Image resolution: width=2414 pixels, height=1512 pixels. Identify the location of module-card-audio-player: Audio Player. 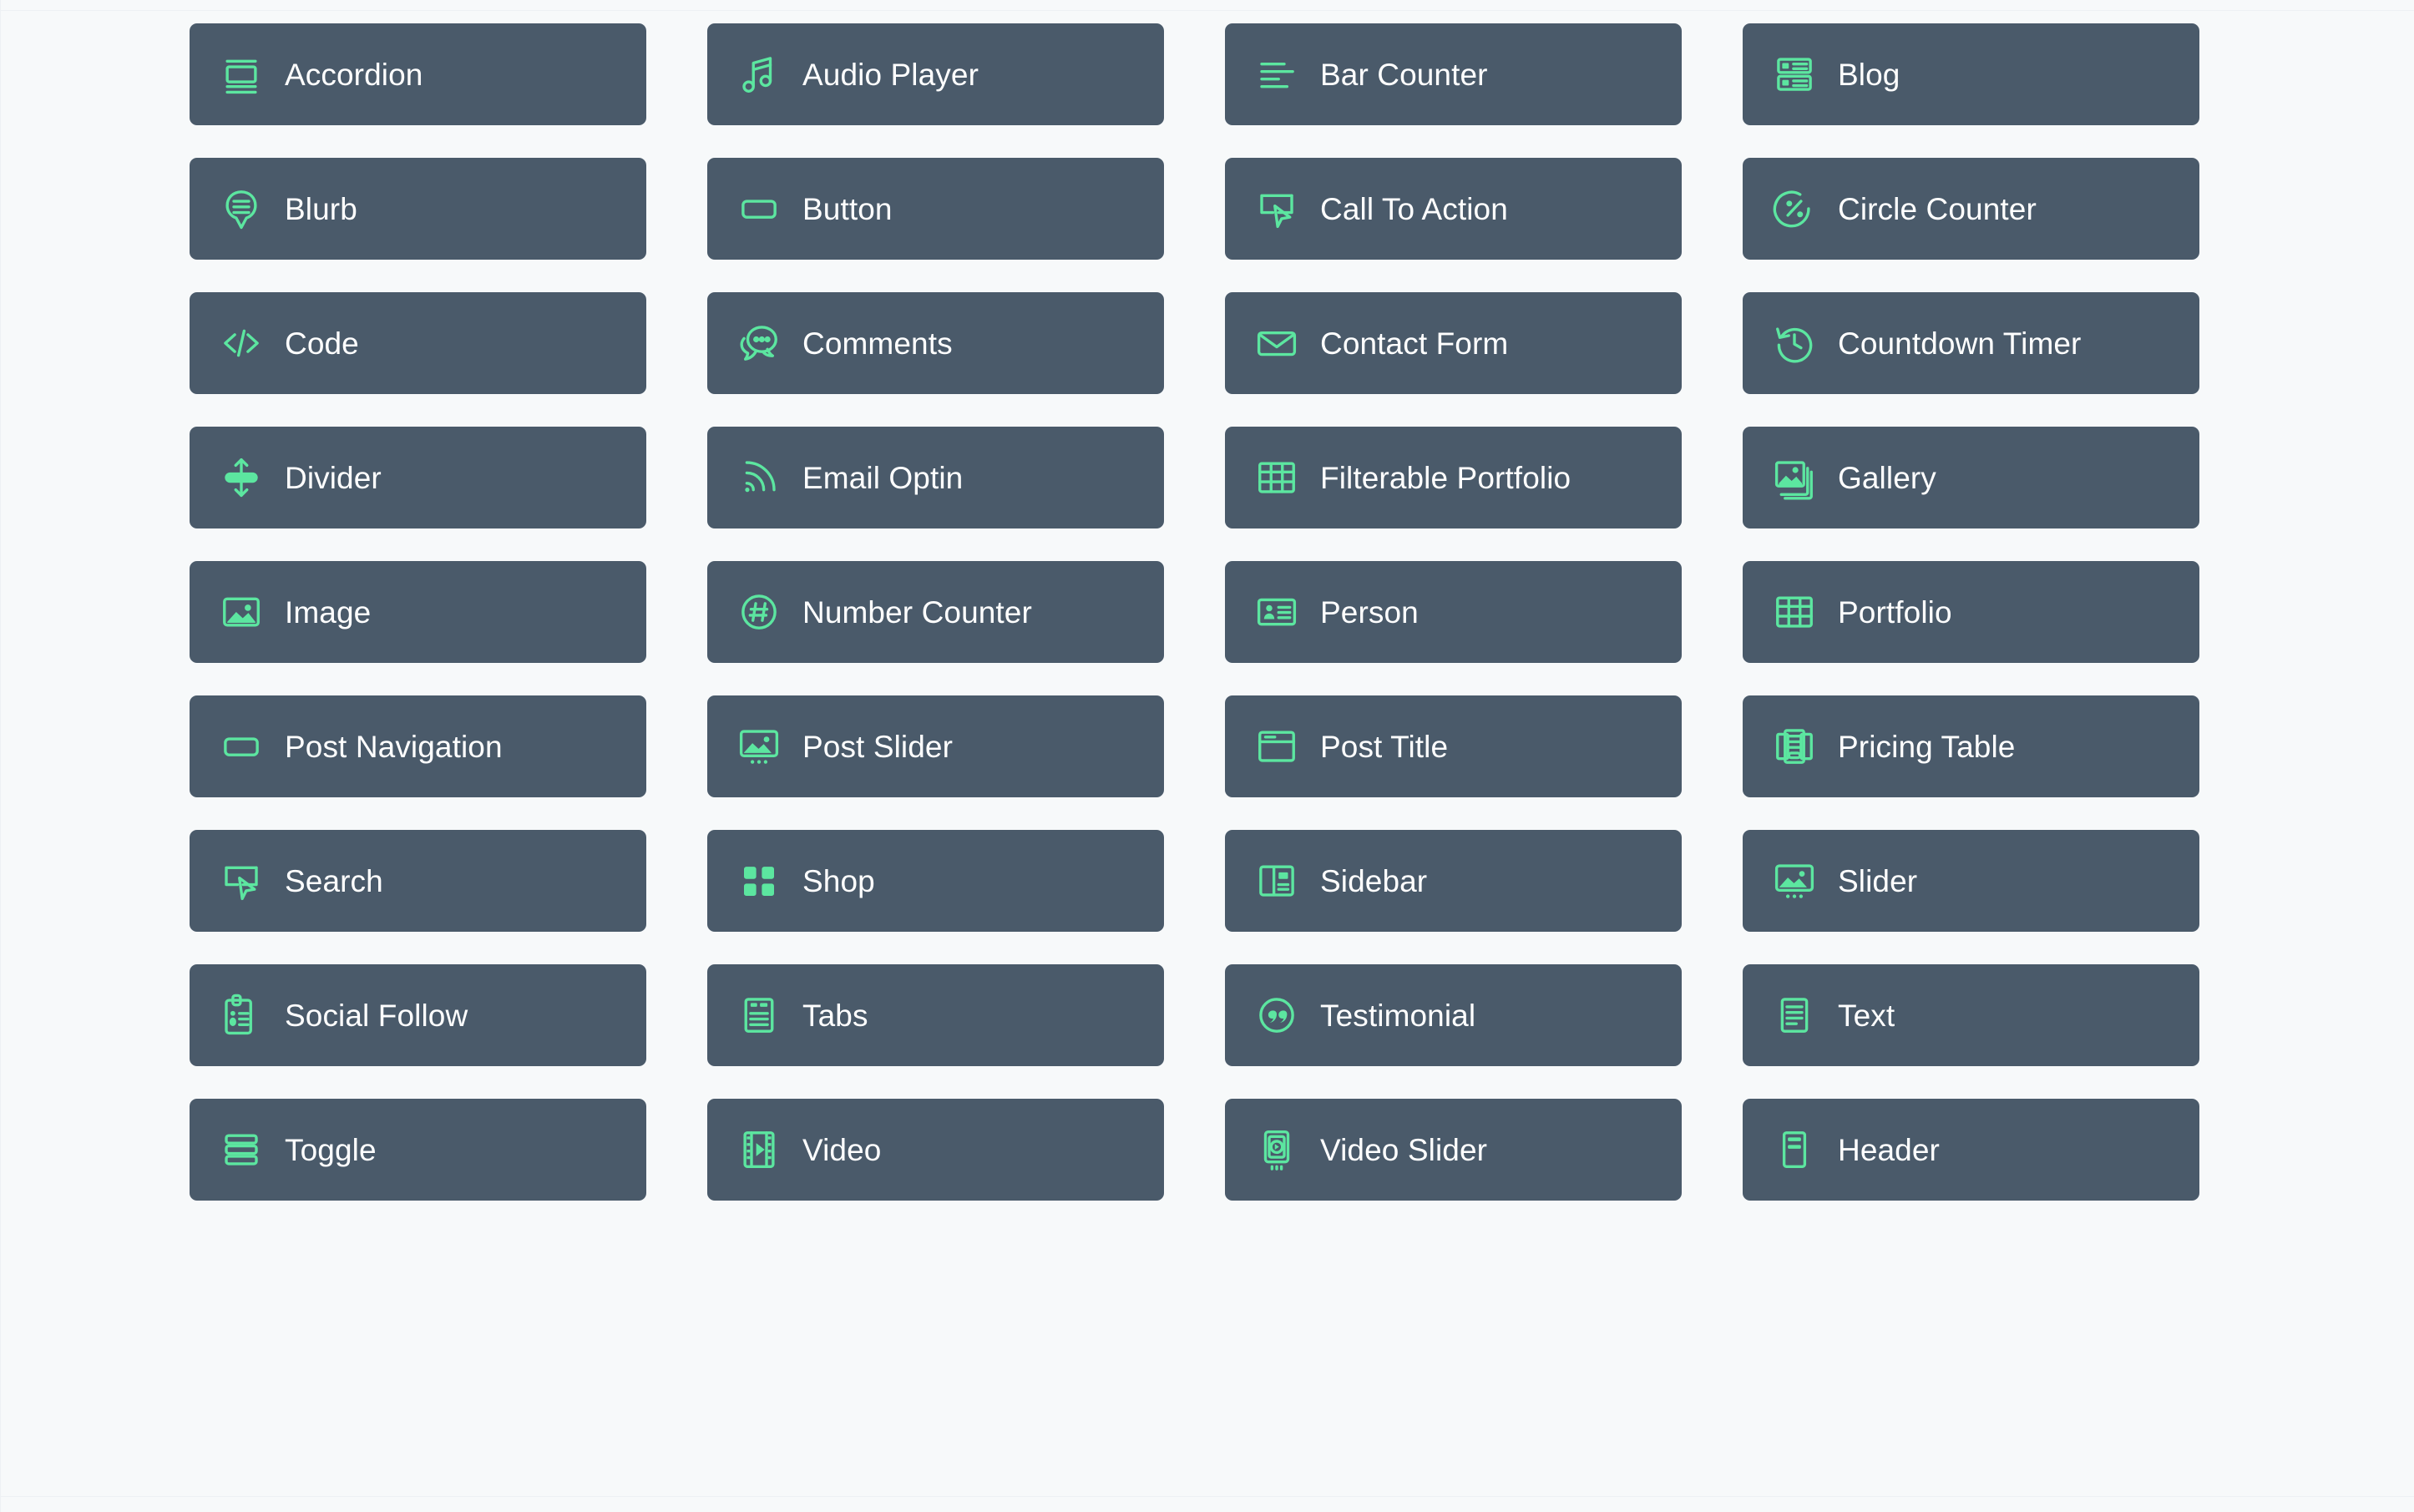
(935, 74).